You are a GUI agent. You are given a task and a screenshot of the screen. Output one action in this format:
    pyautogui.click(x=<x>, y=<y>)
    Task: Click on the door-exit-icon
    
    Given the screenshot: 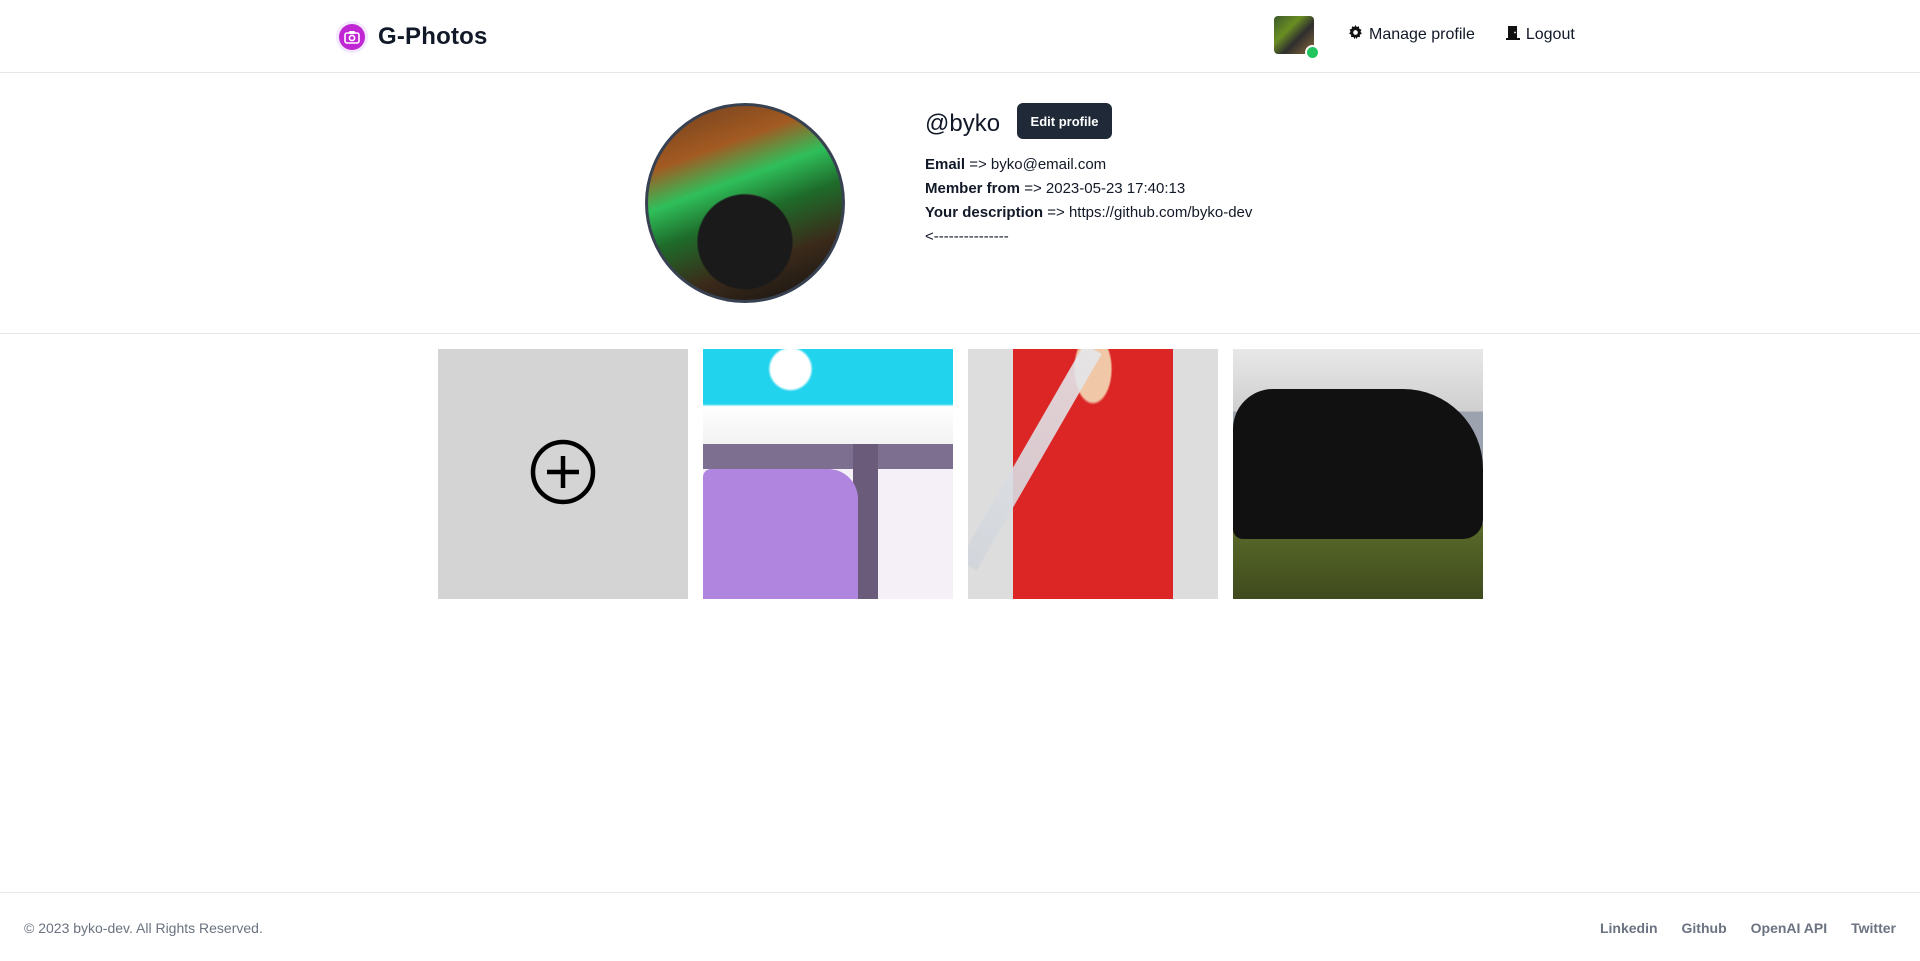 What is the action you would take?
    pyautogui.click(x=1512, y=35)
    